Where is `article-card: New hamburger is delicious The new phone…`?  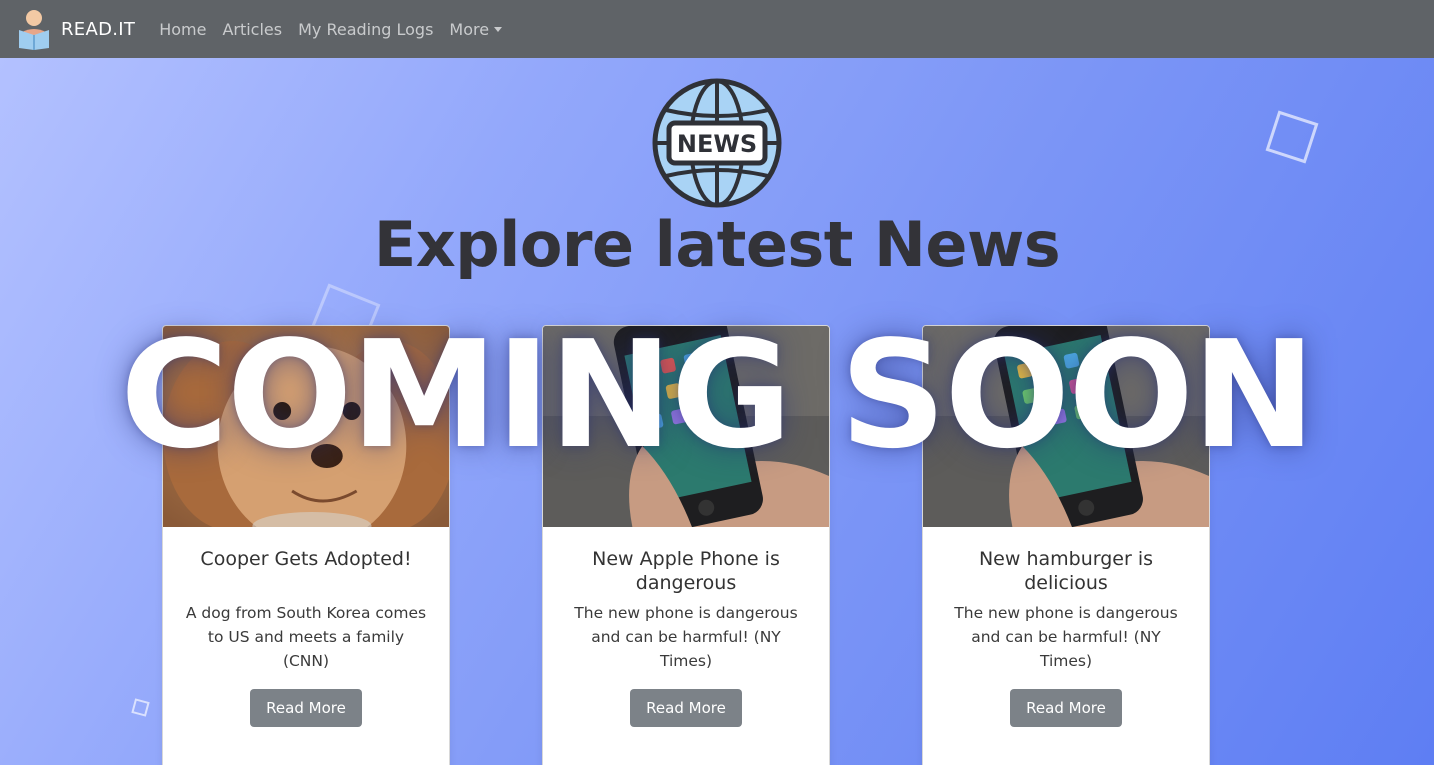 article-card: New hamburger is delicious The new phone… is located at coordinates (1066, 545).